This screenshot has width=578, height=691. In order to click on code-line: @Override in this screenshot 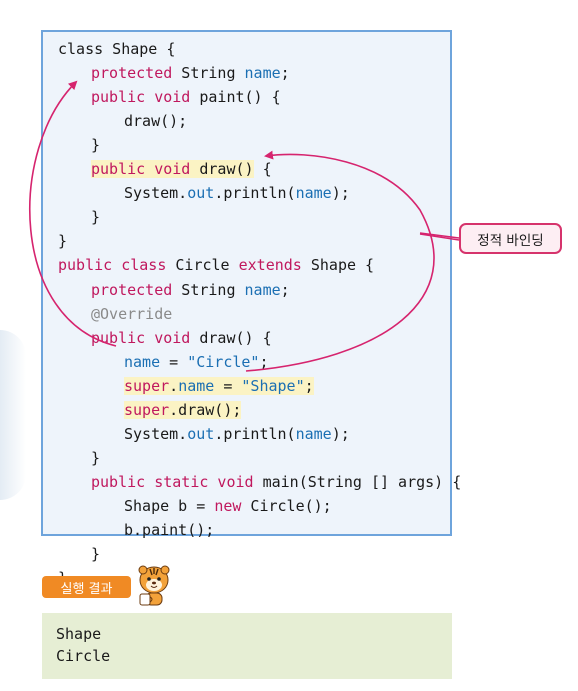, I will do `click(131, 314)`.